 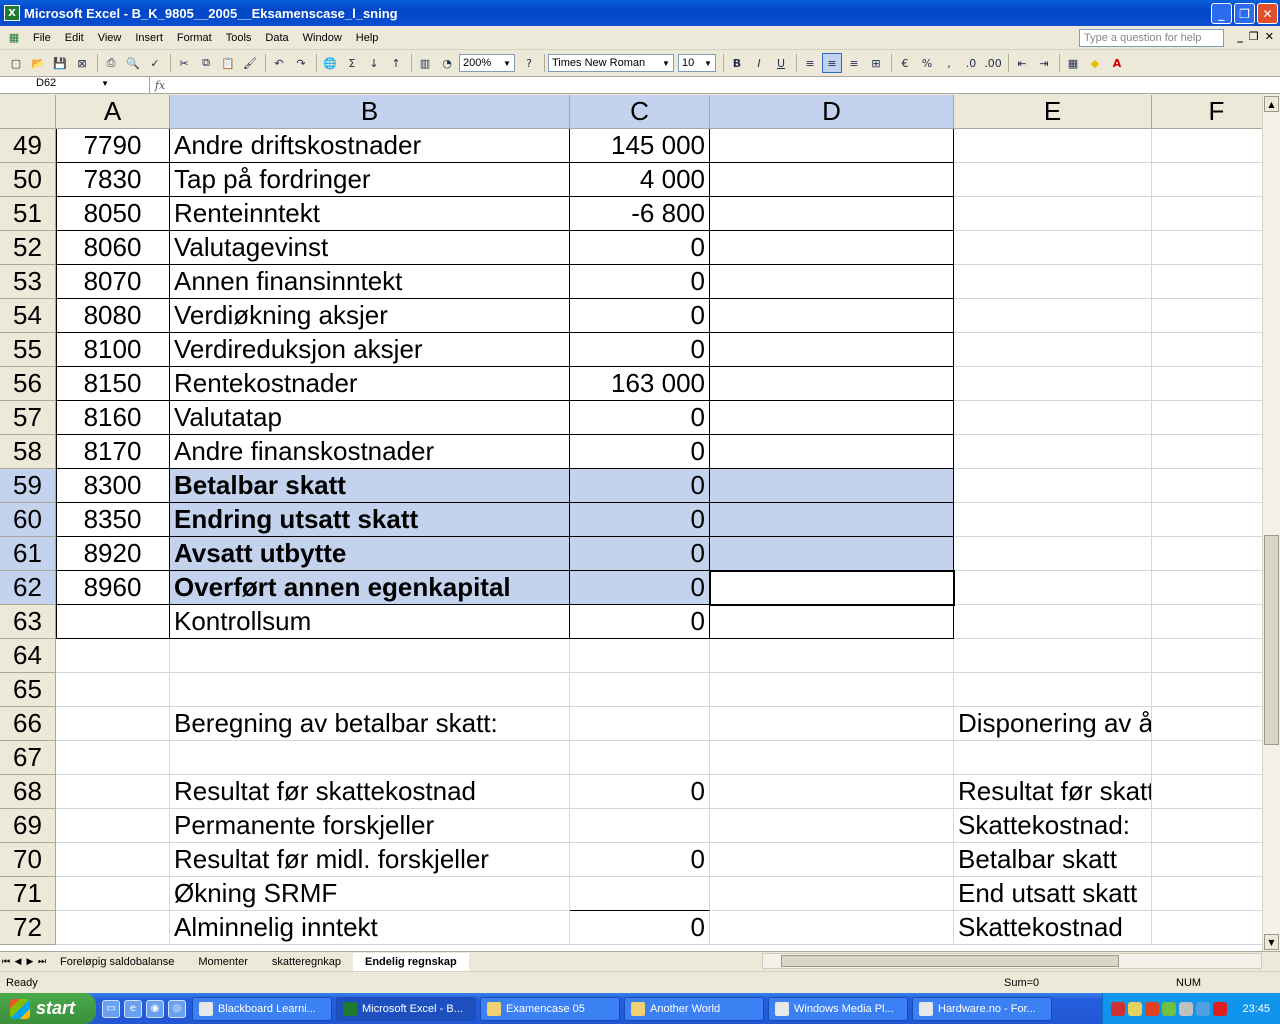 I want to click on cell-a57: 8160, so click(x=113, y=418).